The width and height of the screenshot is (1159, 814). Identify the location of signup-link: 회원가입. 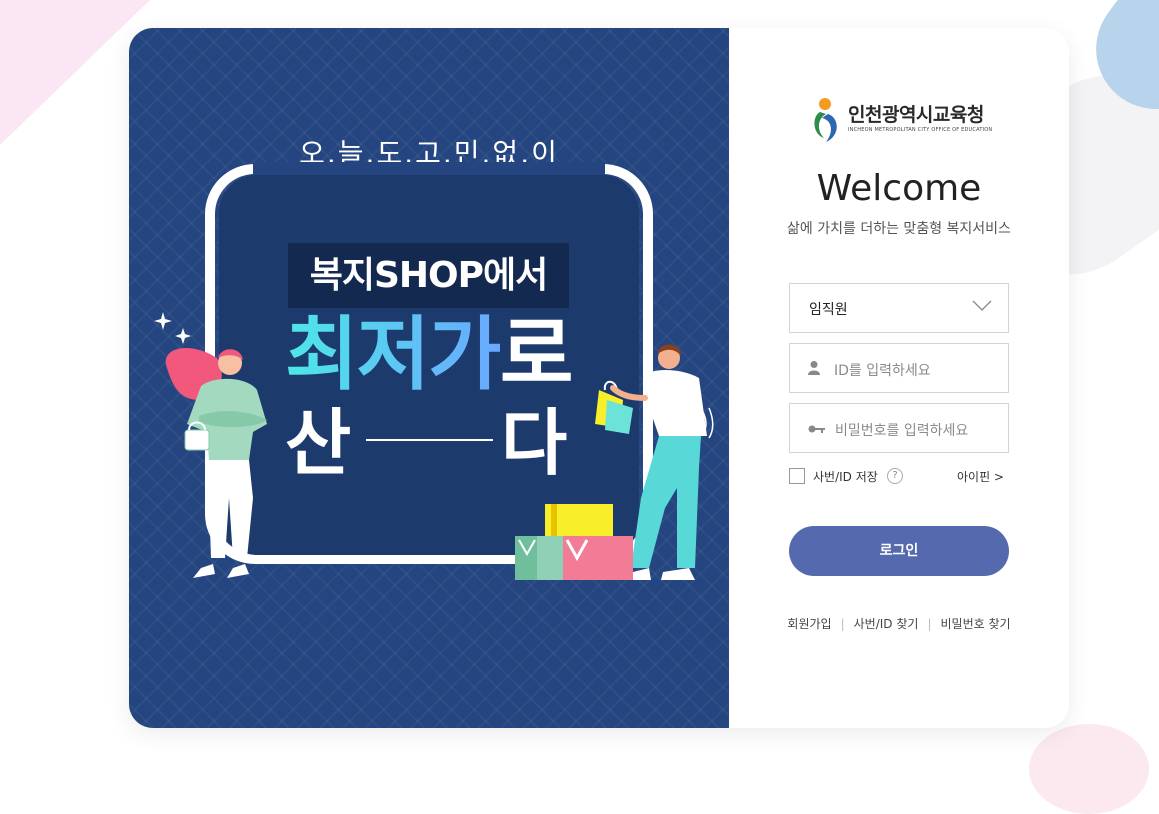
(809, 624).